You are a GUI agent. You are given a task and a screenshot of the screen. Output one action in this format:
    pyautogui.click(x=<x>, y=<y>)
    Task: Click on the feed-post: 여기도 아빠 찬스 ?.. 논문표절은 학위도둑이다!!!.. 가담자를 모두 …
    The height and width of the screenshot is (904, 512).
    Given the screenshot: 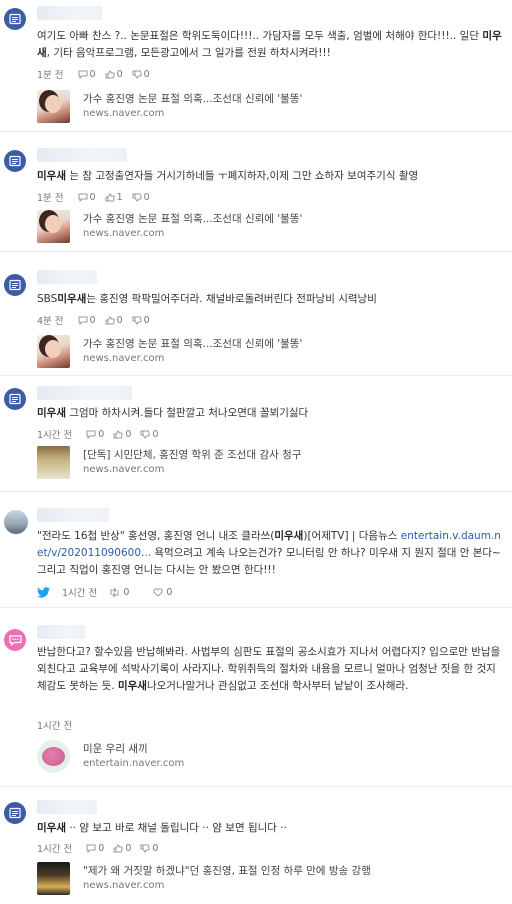 What is the action you would take?
    pyautogui.click(x=256, y=66)
    